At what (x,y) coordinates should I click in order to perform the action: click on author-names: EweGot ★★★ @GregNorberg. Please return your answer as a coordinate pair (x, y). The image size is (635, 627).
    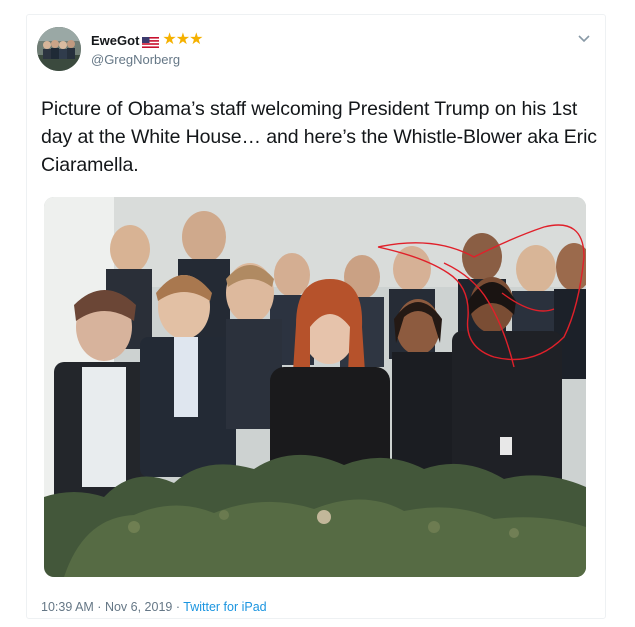
    Looking at the image, I should click on (147, 49).